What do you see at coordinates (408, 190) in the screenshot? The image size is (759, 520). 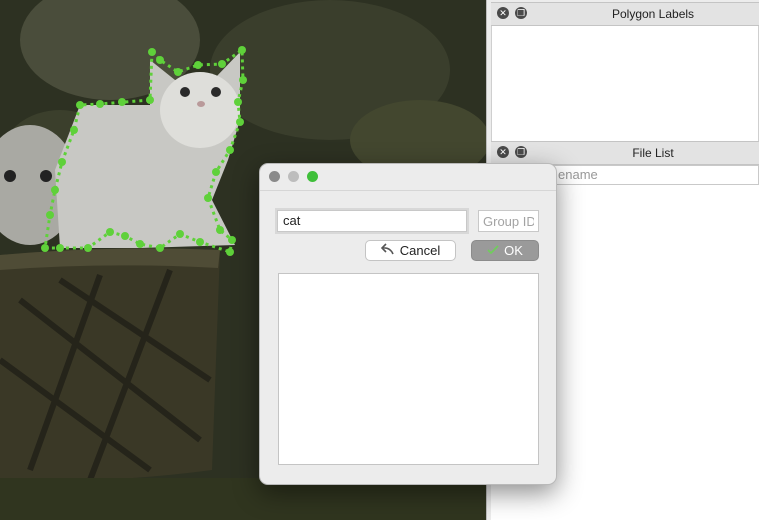 I see `titlebar-divider` at bounding box center [408, 190].